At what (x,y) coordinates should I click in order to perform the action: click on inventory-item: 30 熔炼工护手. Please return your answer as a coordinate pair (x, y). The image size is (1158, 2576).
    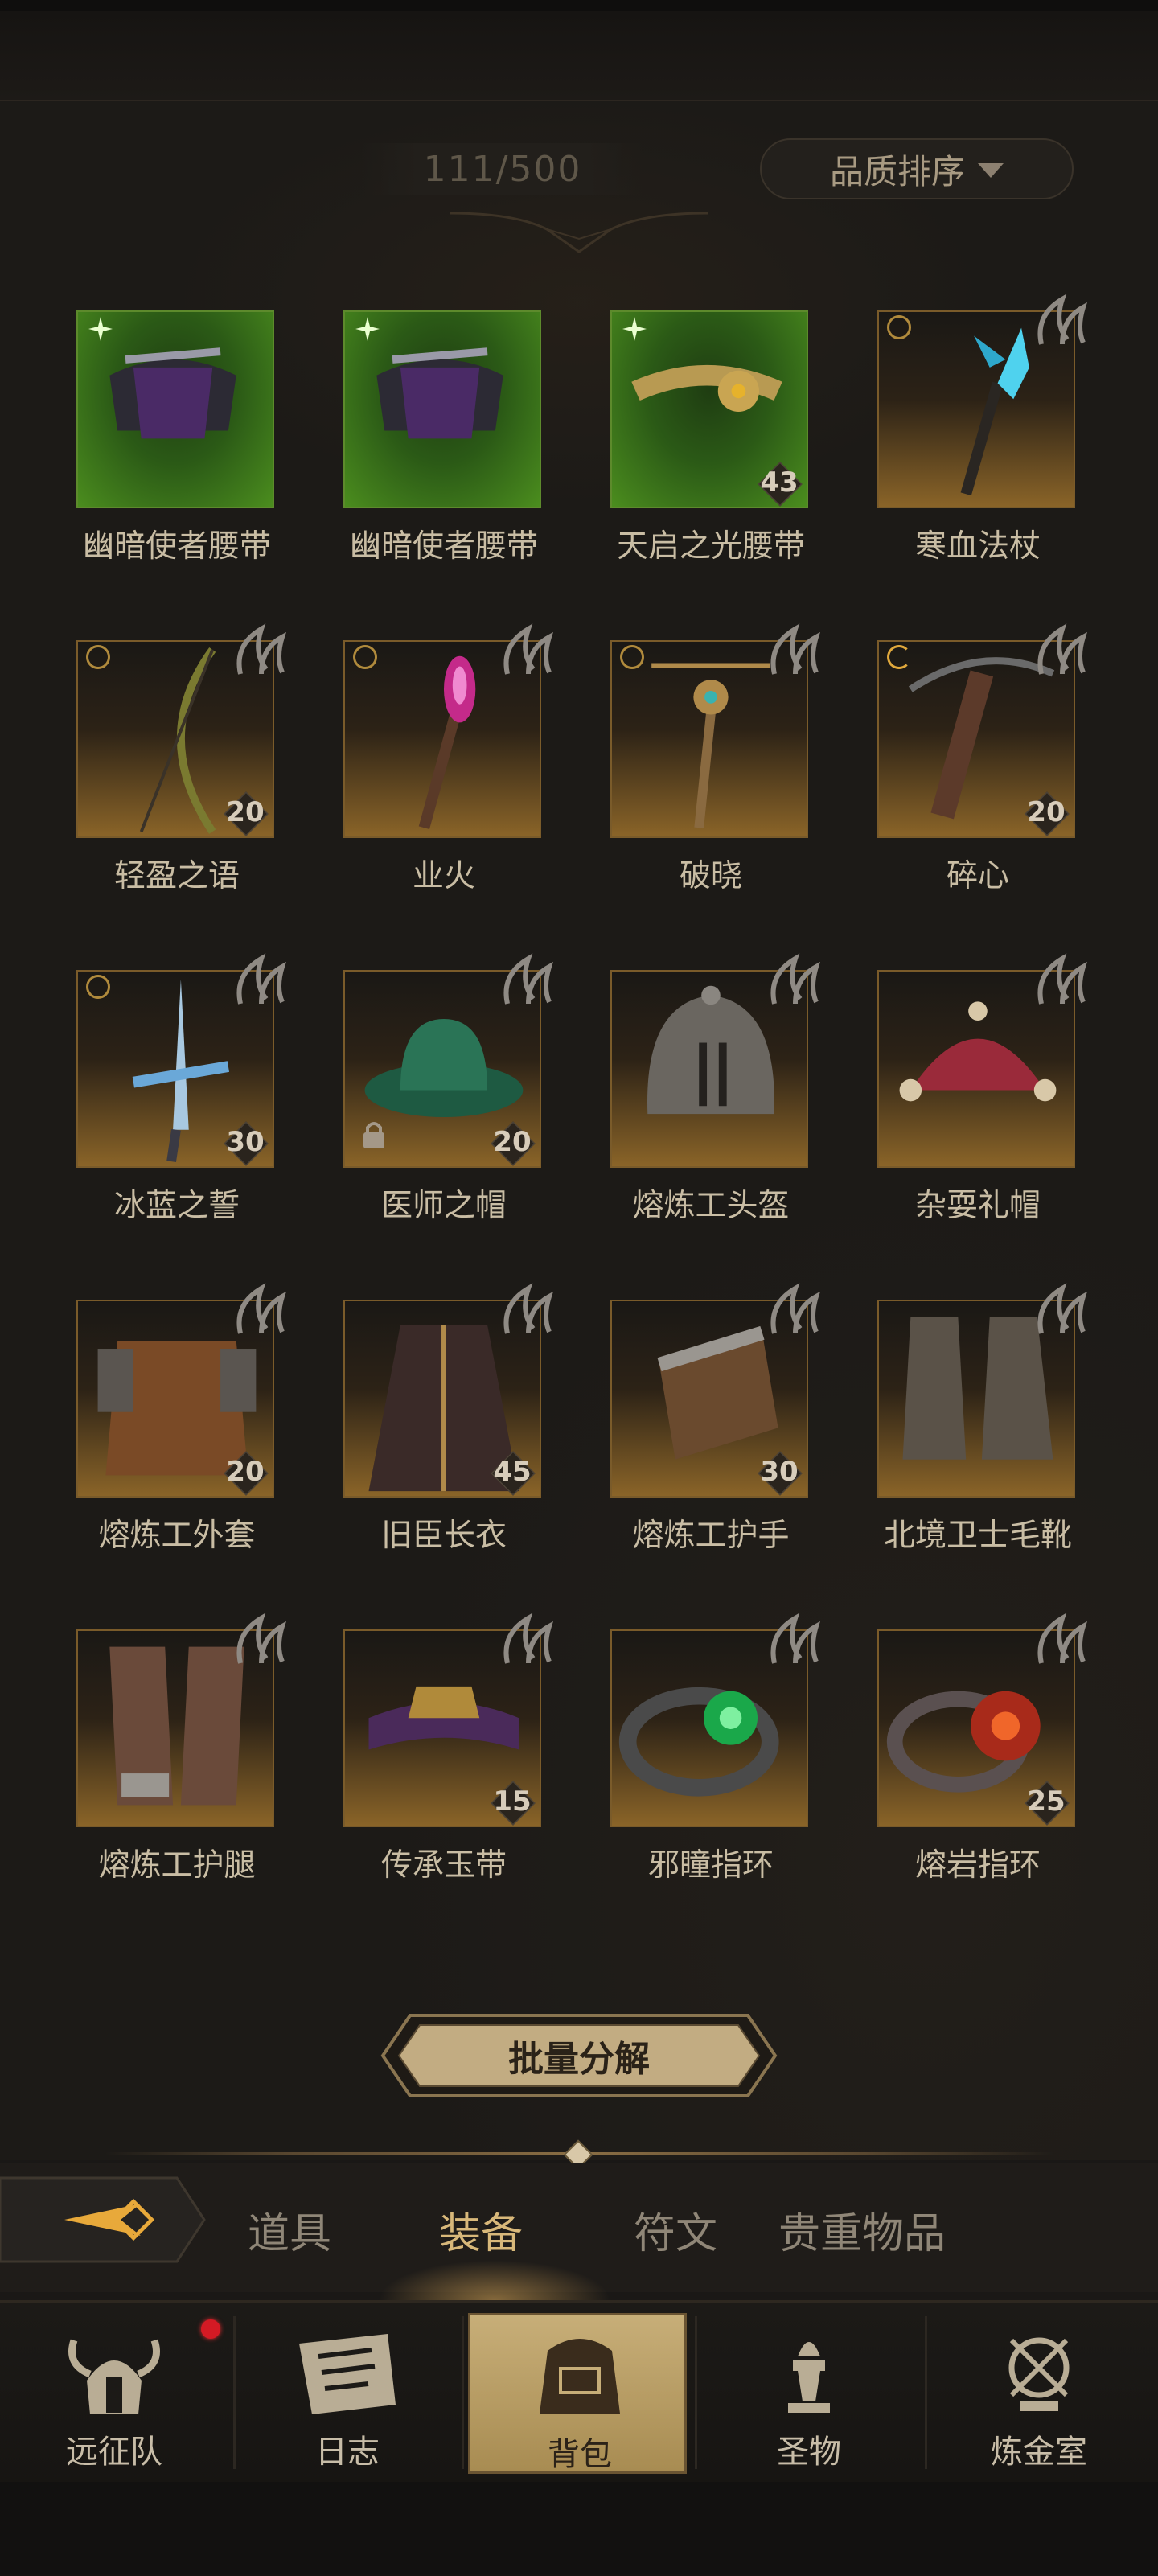
    Looking at the image, I should click on (710, 1444).